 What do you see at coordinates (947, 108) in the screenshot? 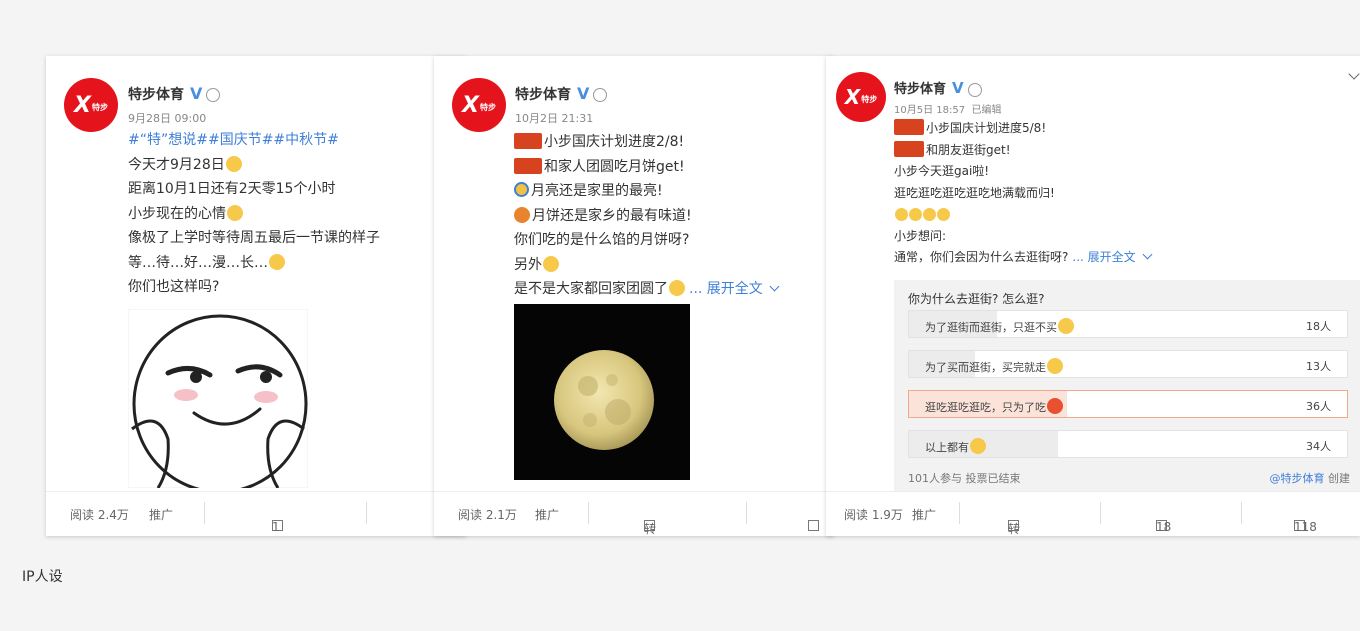
I see `post-time: 10月5日 18:57 已编辑` at bounding box center [947, 108].